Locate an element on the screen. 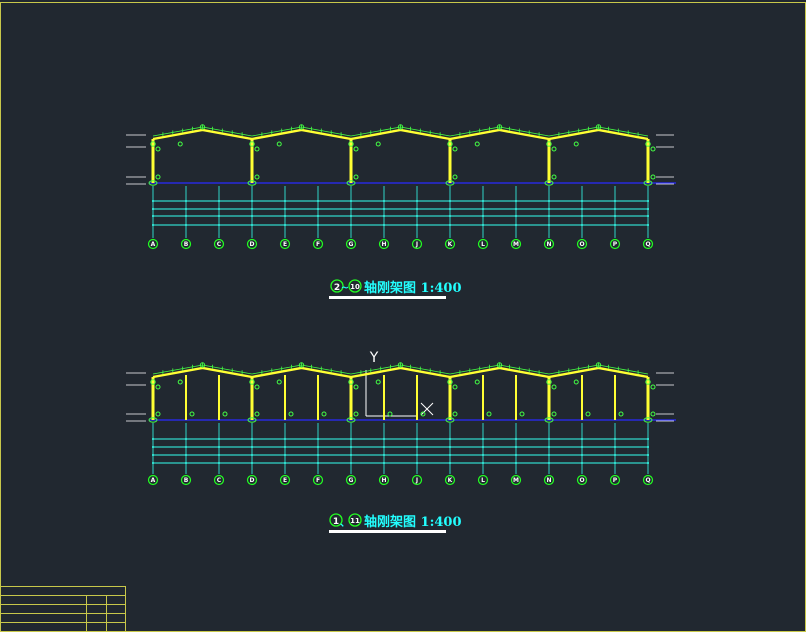  title-underline is located at coordinates (387, 297).